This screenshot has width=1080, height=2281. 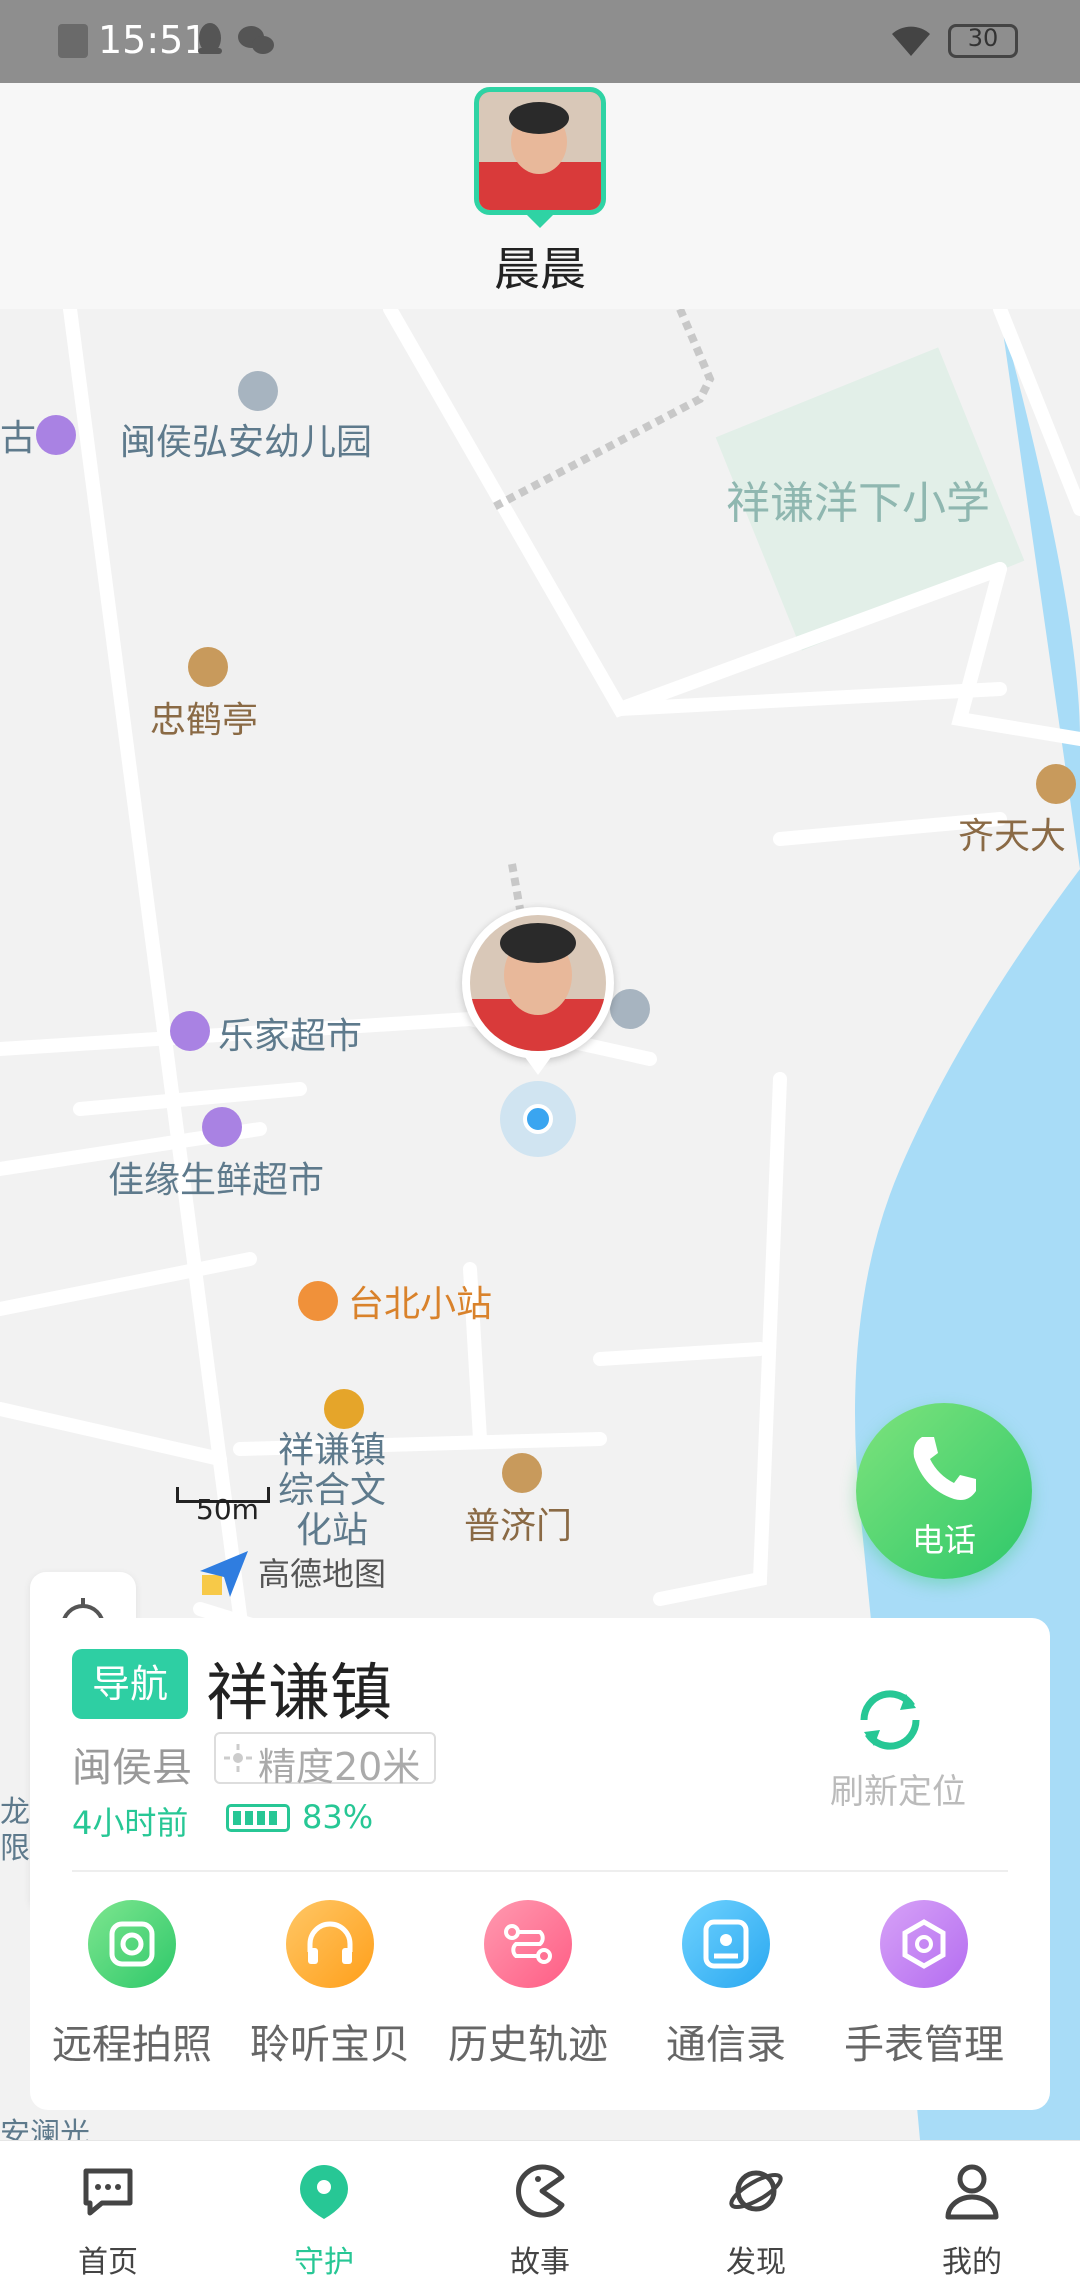 I want to click on headphones-icon, so click(x=330, y=1944).